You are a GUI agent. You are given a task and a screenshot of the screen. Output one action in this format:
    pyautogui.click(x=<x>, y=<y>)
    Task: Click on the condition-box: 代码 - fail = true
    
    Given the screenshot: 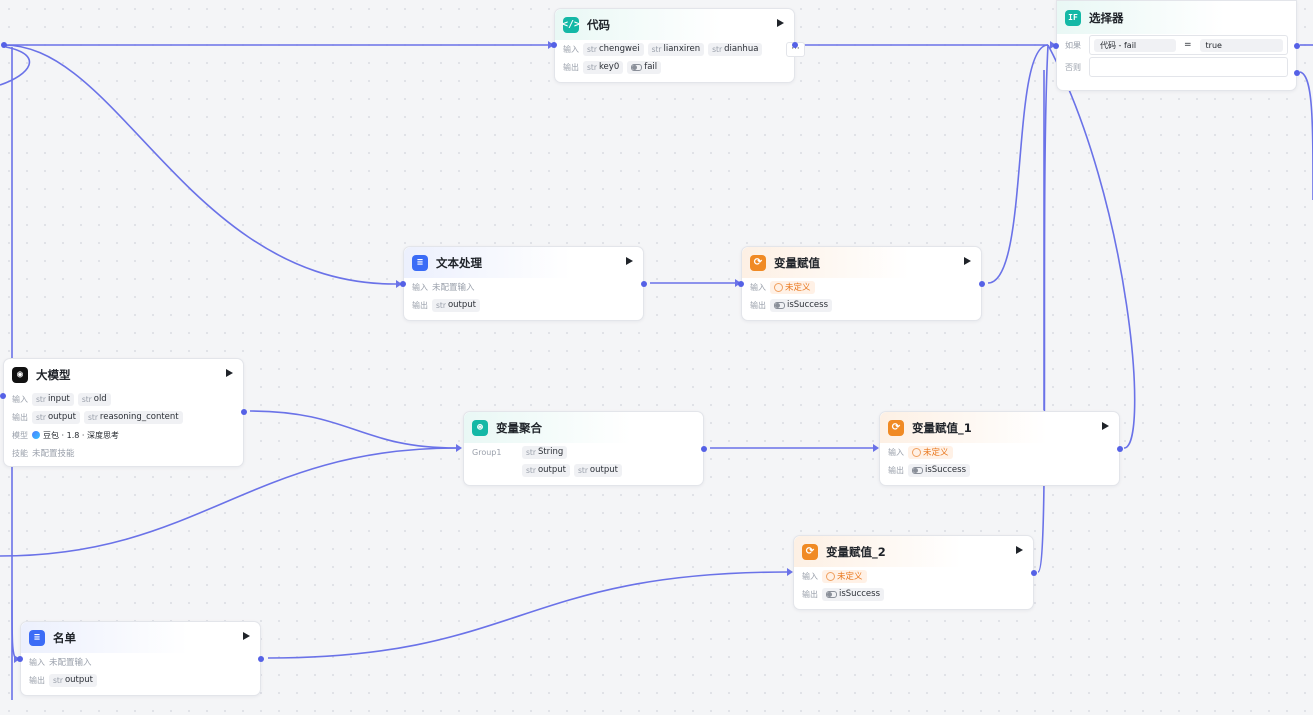 What is the action you would take?
    pyautogui.click(x=1188, y=45)
    